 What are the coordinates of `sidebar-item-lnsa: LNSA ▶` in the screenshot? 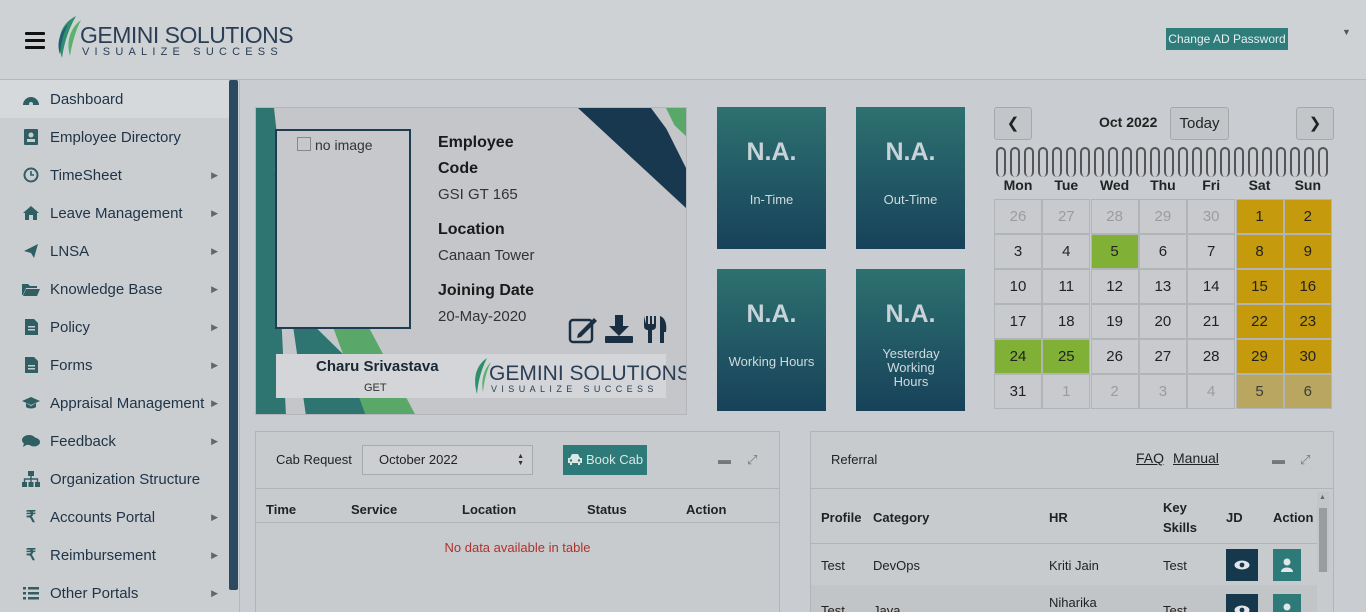 It's located at (114, 251).